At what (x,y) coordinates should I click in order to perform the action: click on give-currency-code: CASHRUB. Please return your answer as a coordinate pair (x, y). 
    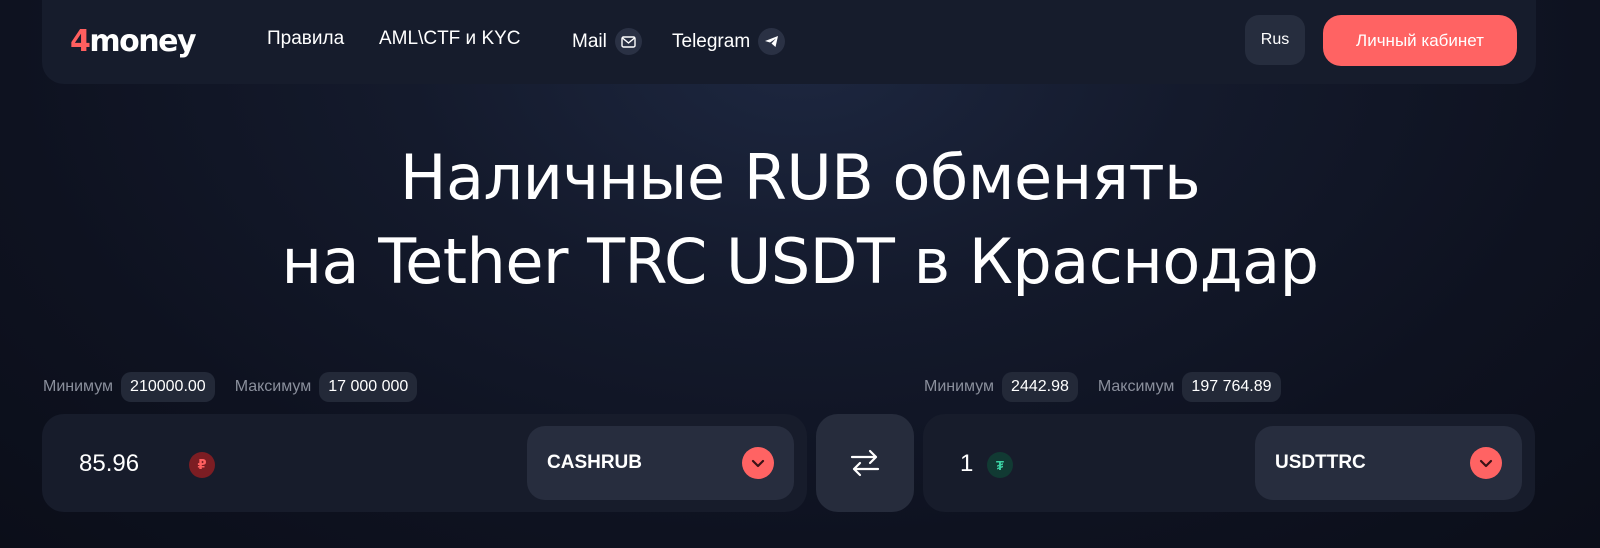
    Looking at the image, I should click on (594, 462).